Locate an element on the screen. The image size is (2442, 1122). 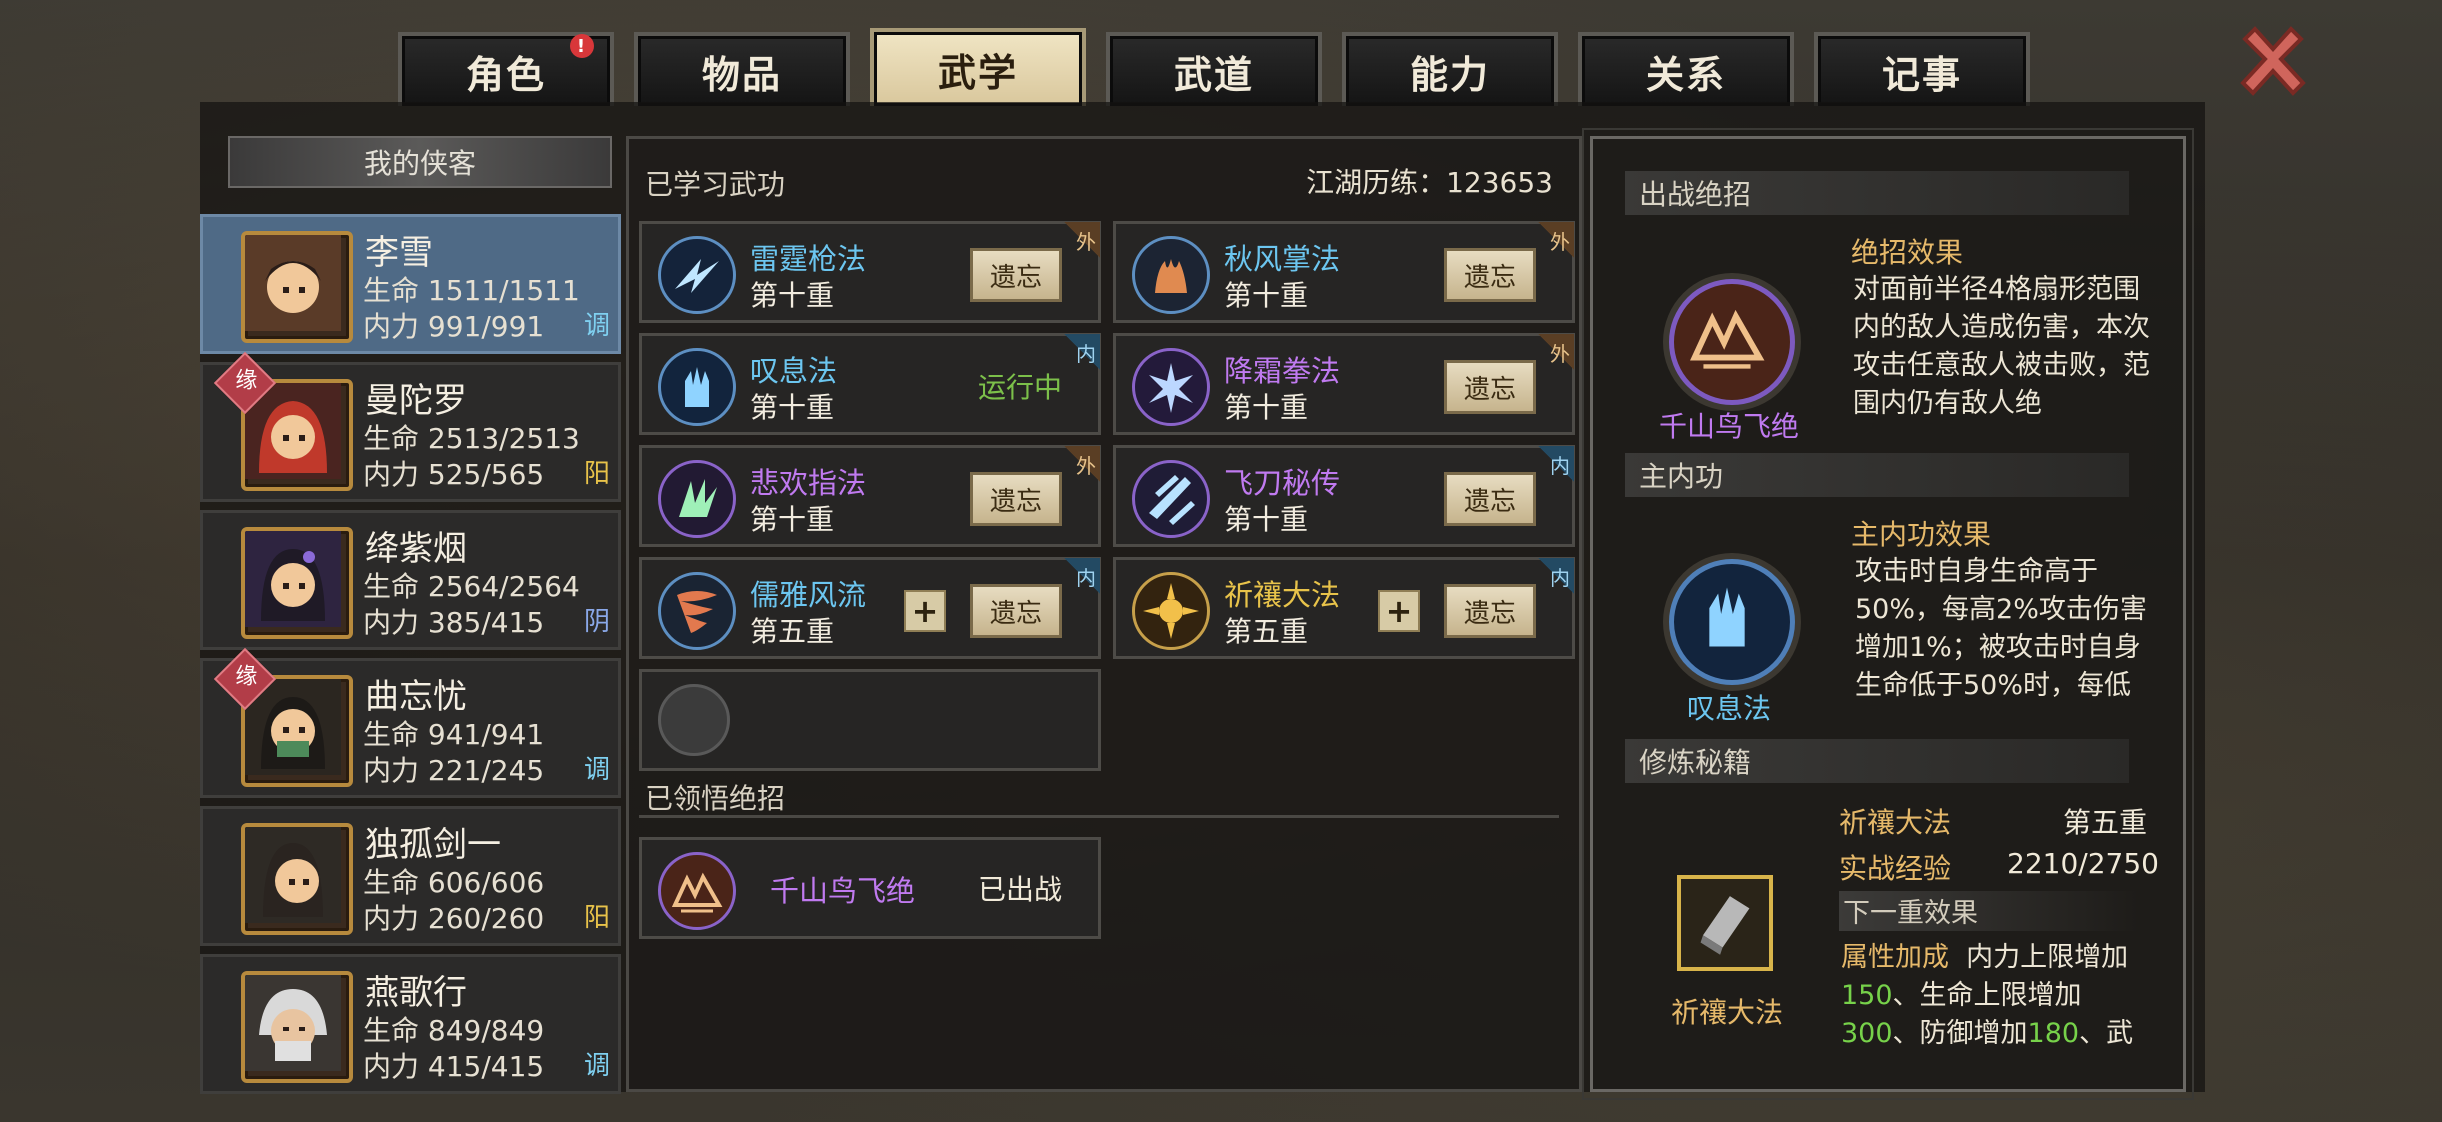
inner-effect-title: 主内功效果 is located at coordinates (1921, 534).